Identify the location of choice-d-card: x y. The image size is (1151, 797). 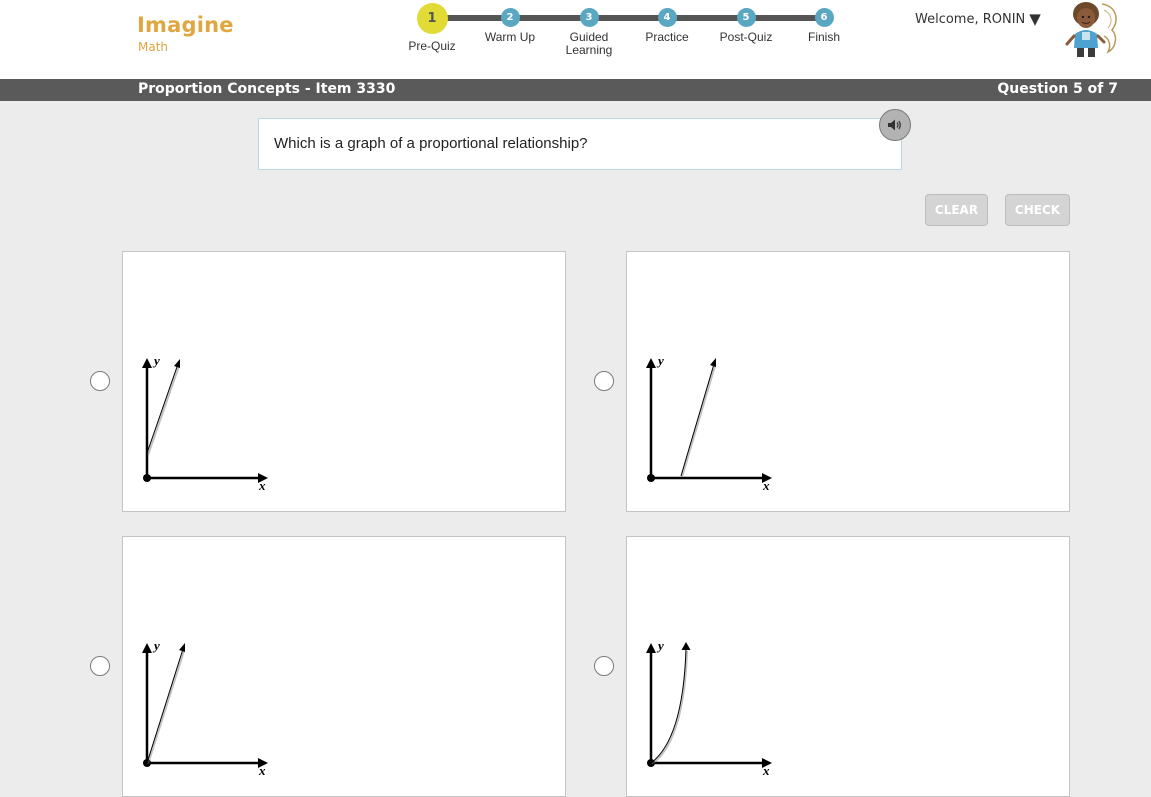
(848, 666).